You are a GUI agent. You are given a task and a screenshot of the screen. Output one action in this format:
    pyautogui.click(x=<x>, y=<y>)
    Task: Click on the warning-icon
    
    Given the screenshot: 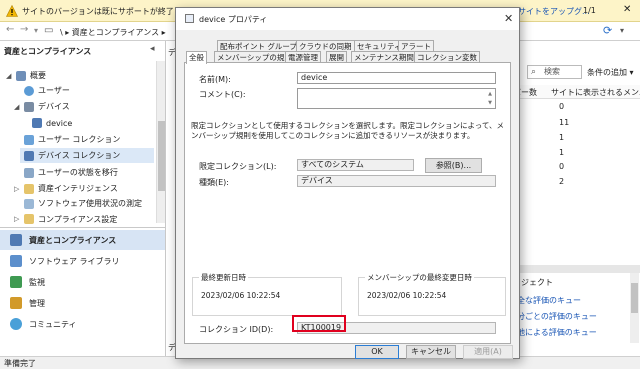 What is the action you would take?
    pyautogui.click(x=12, y=11)
    